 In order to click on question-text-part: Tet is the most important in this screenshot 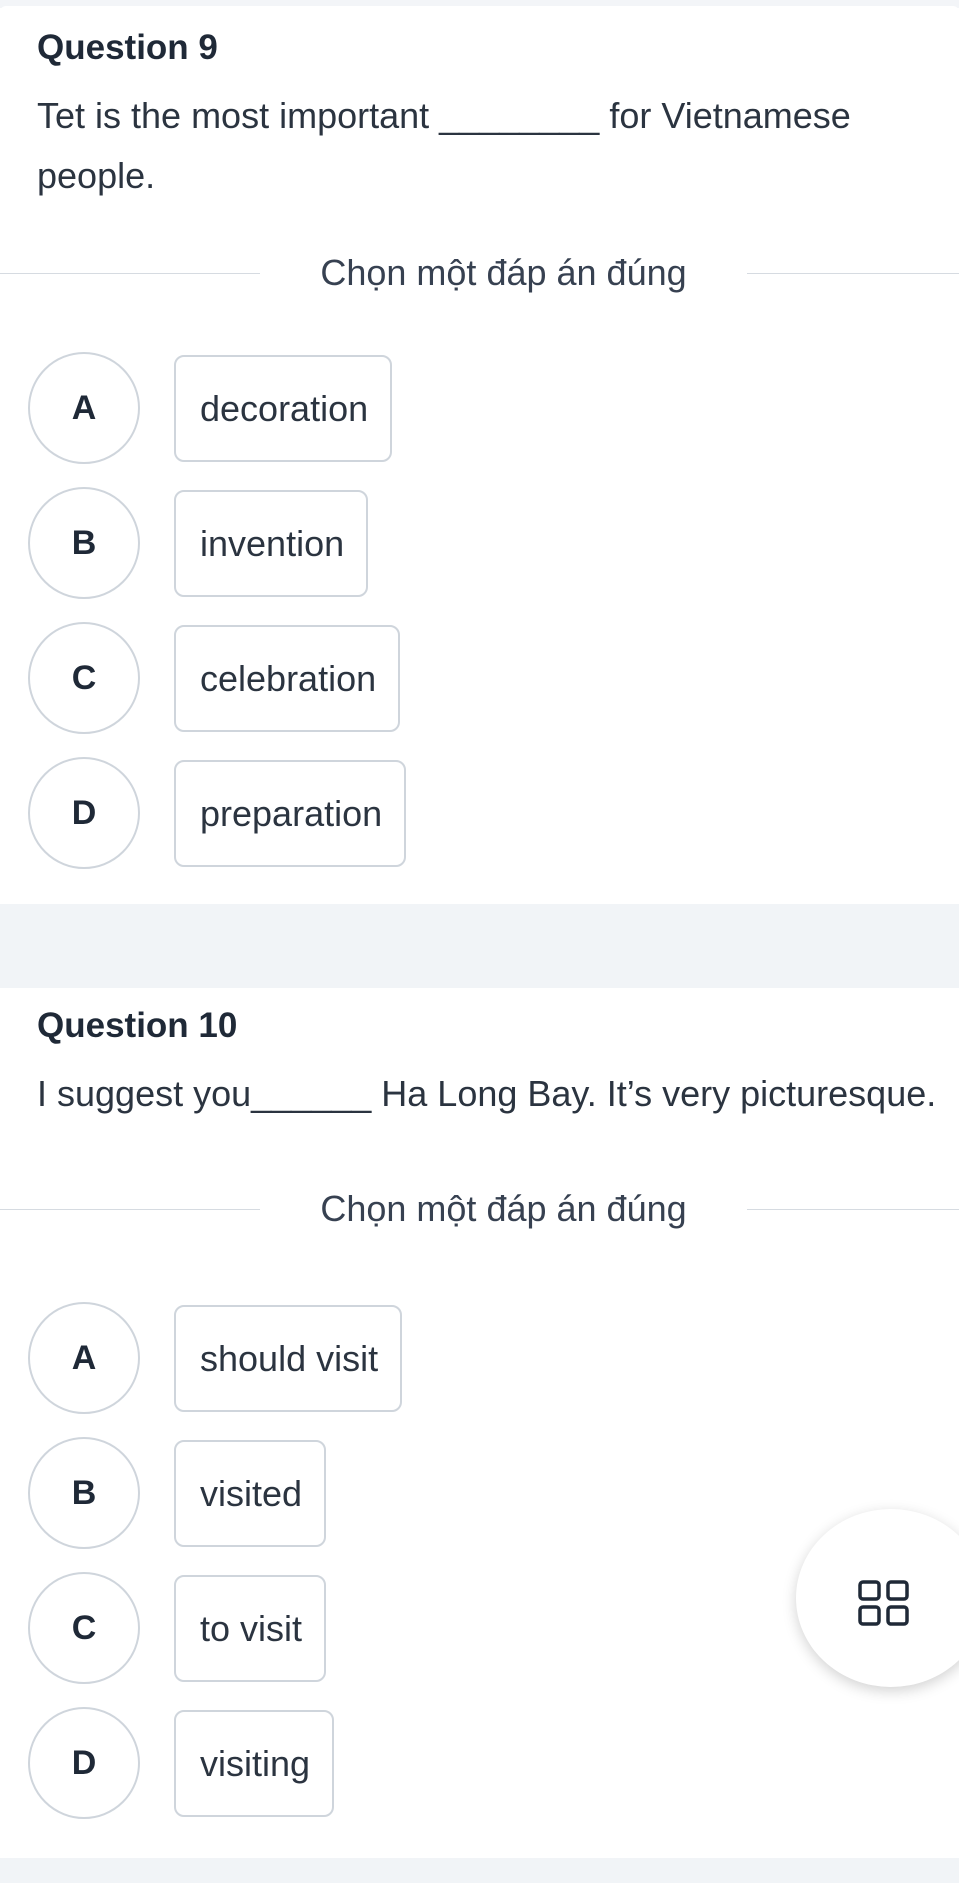, I will do `click(238, 115)`.